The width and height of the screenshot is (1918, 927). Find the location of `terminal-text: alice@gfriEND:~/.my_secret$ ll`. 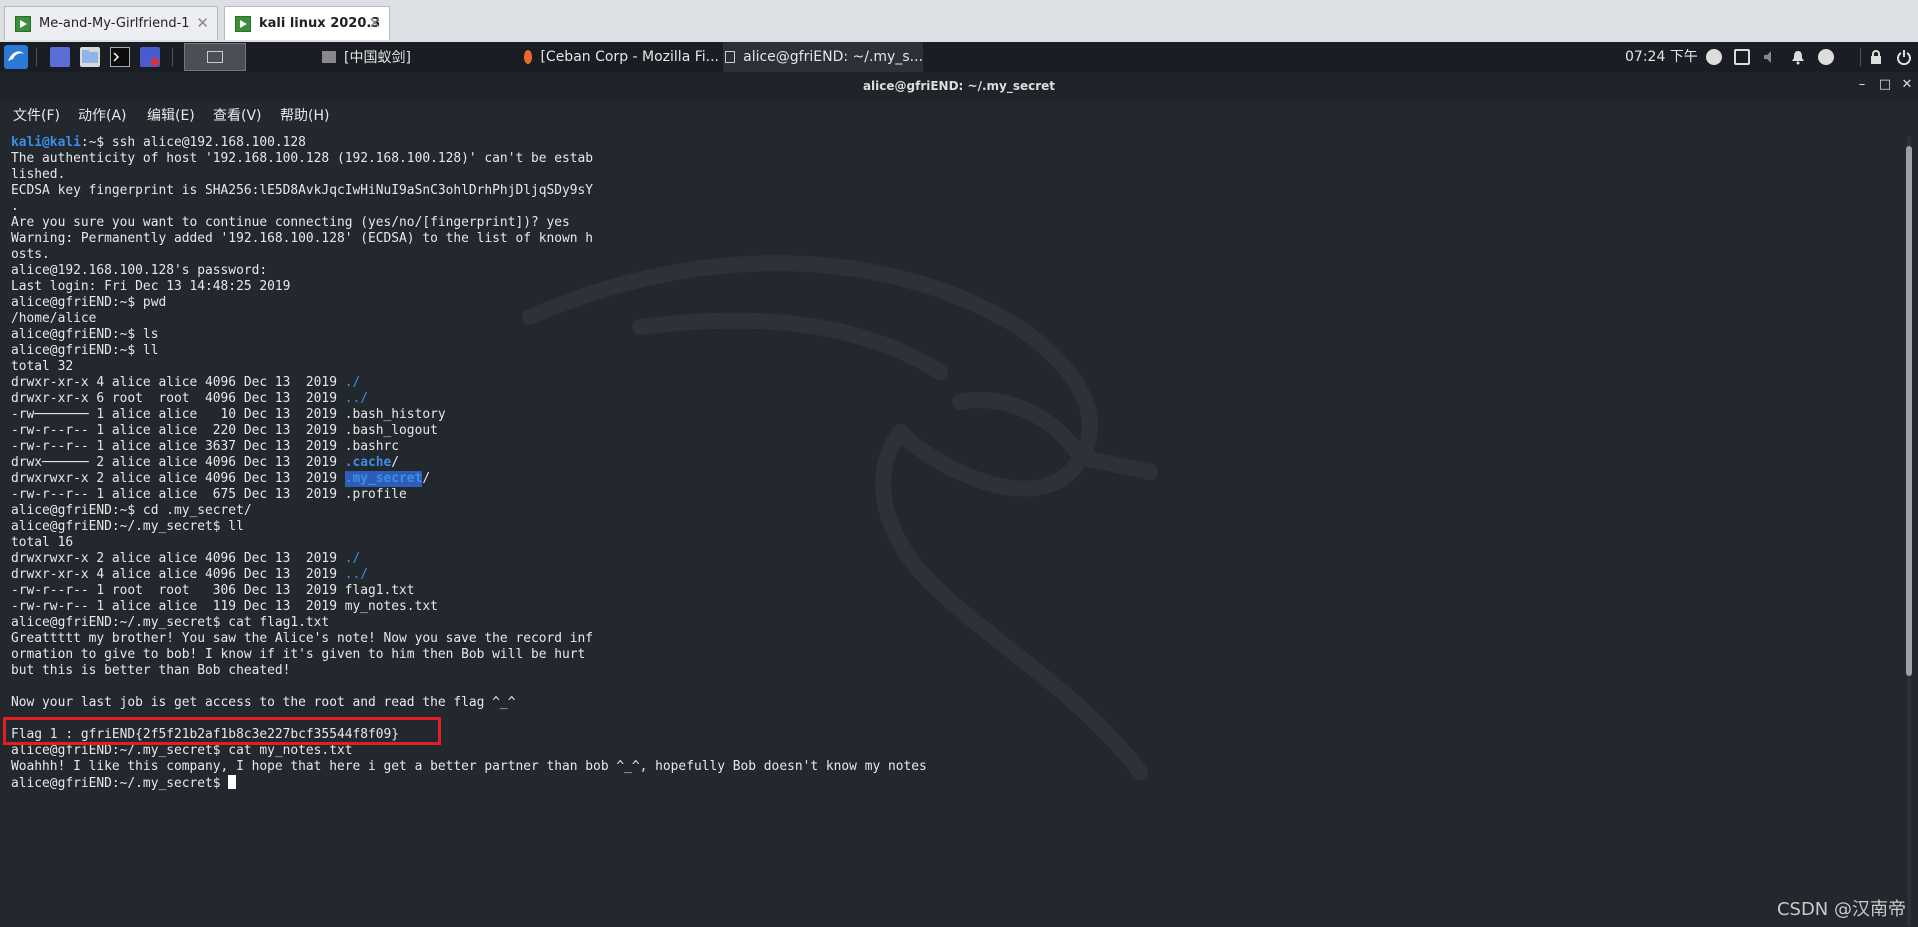

terminal-text: alice@gfriEND:~/.my_secret$ ll is located at coordinates (127, 526).